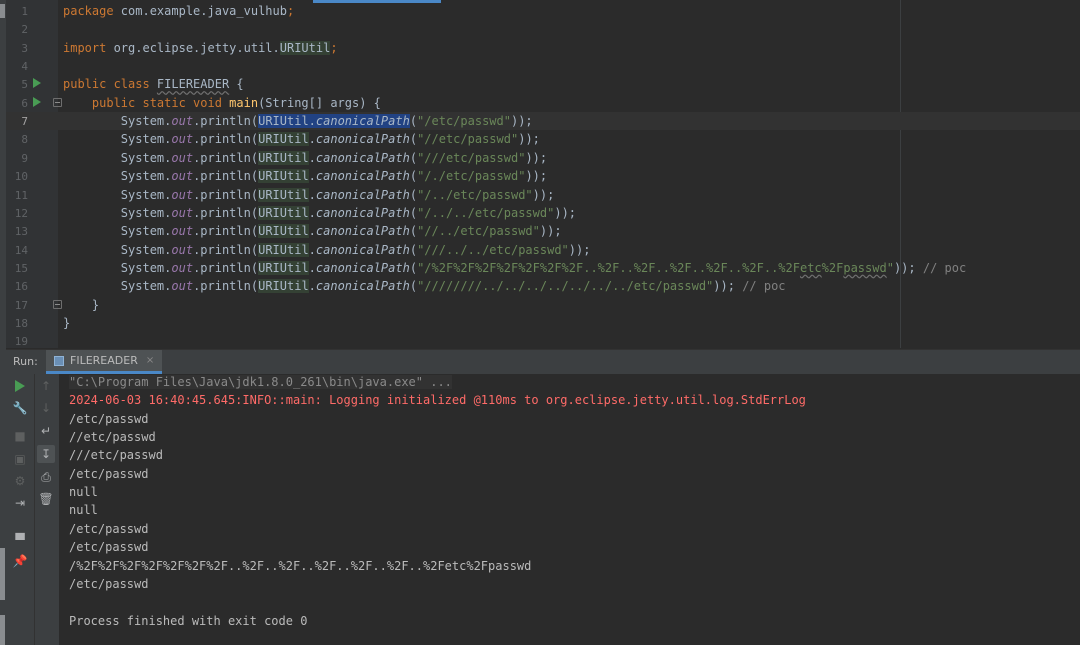 The image size is (1080, 645). I want to click on line-number: 9, so click(17, 158).